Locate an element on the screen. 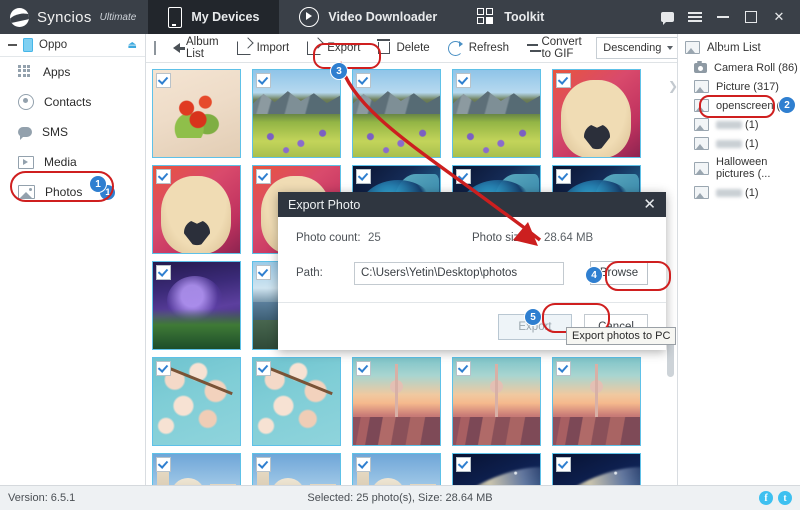 This screenshot has height=510, width=800. sidebar-item-contacts: Contacts is located at coordinates (72, 102).